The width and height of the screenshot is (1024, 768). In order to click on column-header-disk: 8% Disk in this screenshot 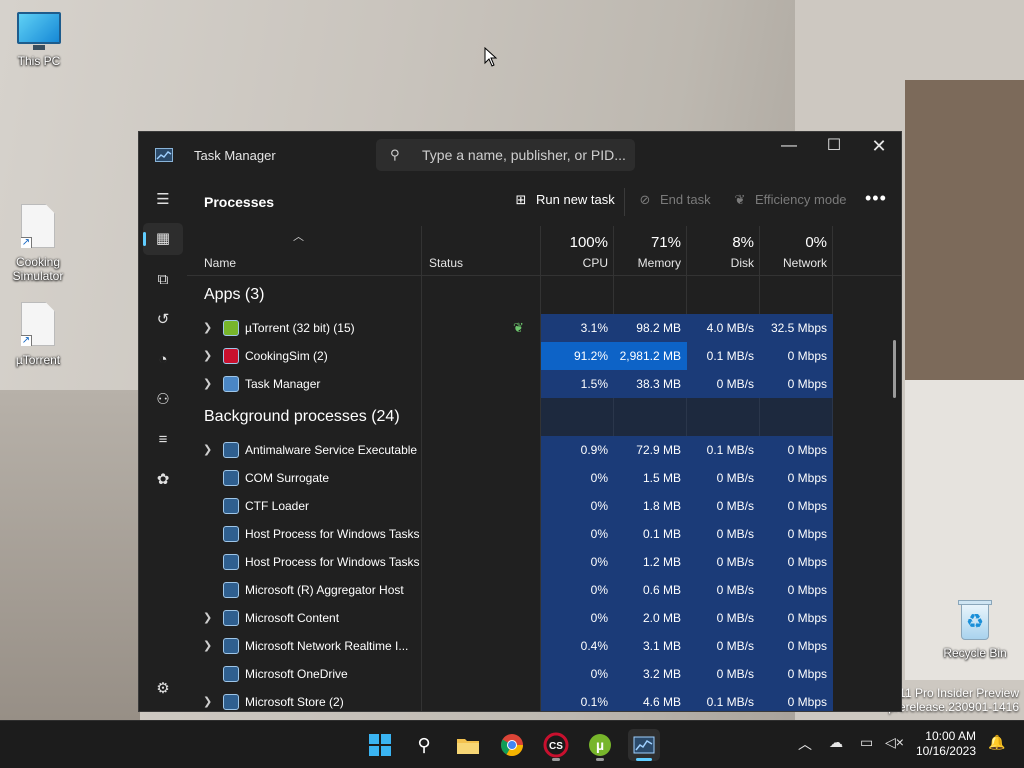, I will do `click(723, 251)`.